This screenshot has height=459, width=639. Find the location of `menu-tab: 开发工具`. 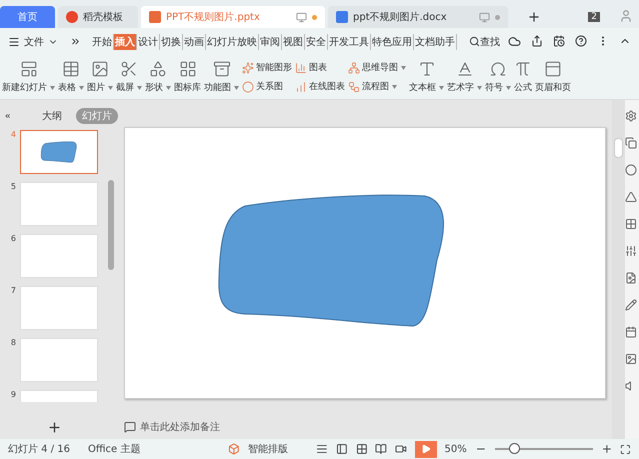

menu-tab: 开发工具 is located at coordinates (349, 42).